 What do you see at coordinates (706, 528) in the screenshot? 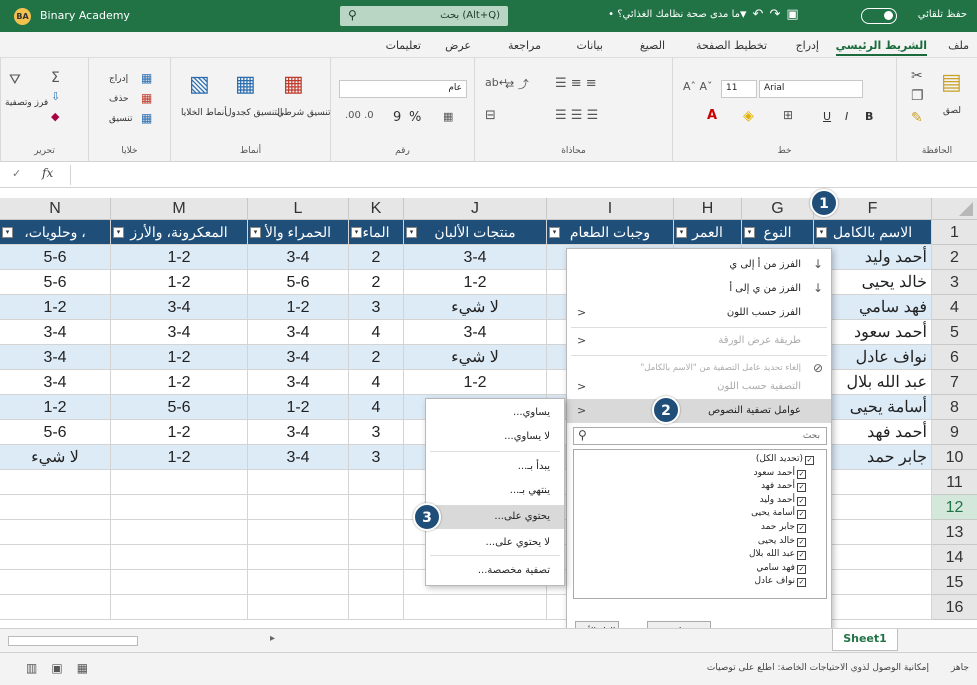
I see `list-item: ✓جابر حمد` at bounding box center [706, 528].